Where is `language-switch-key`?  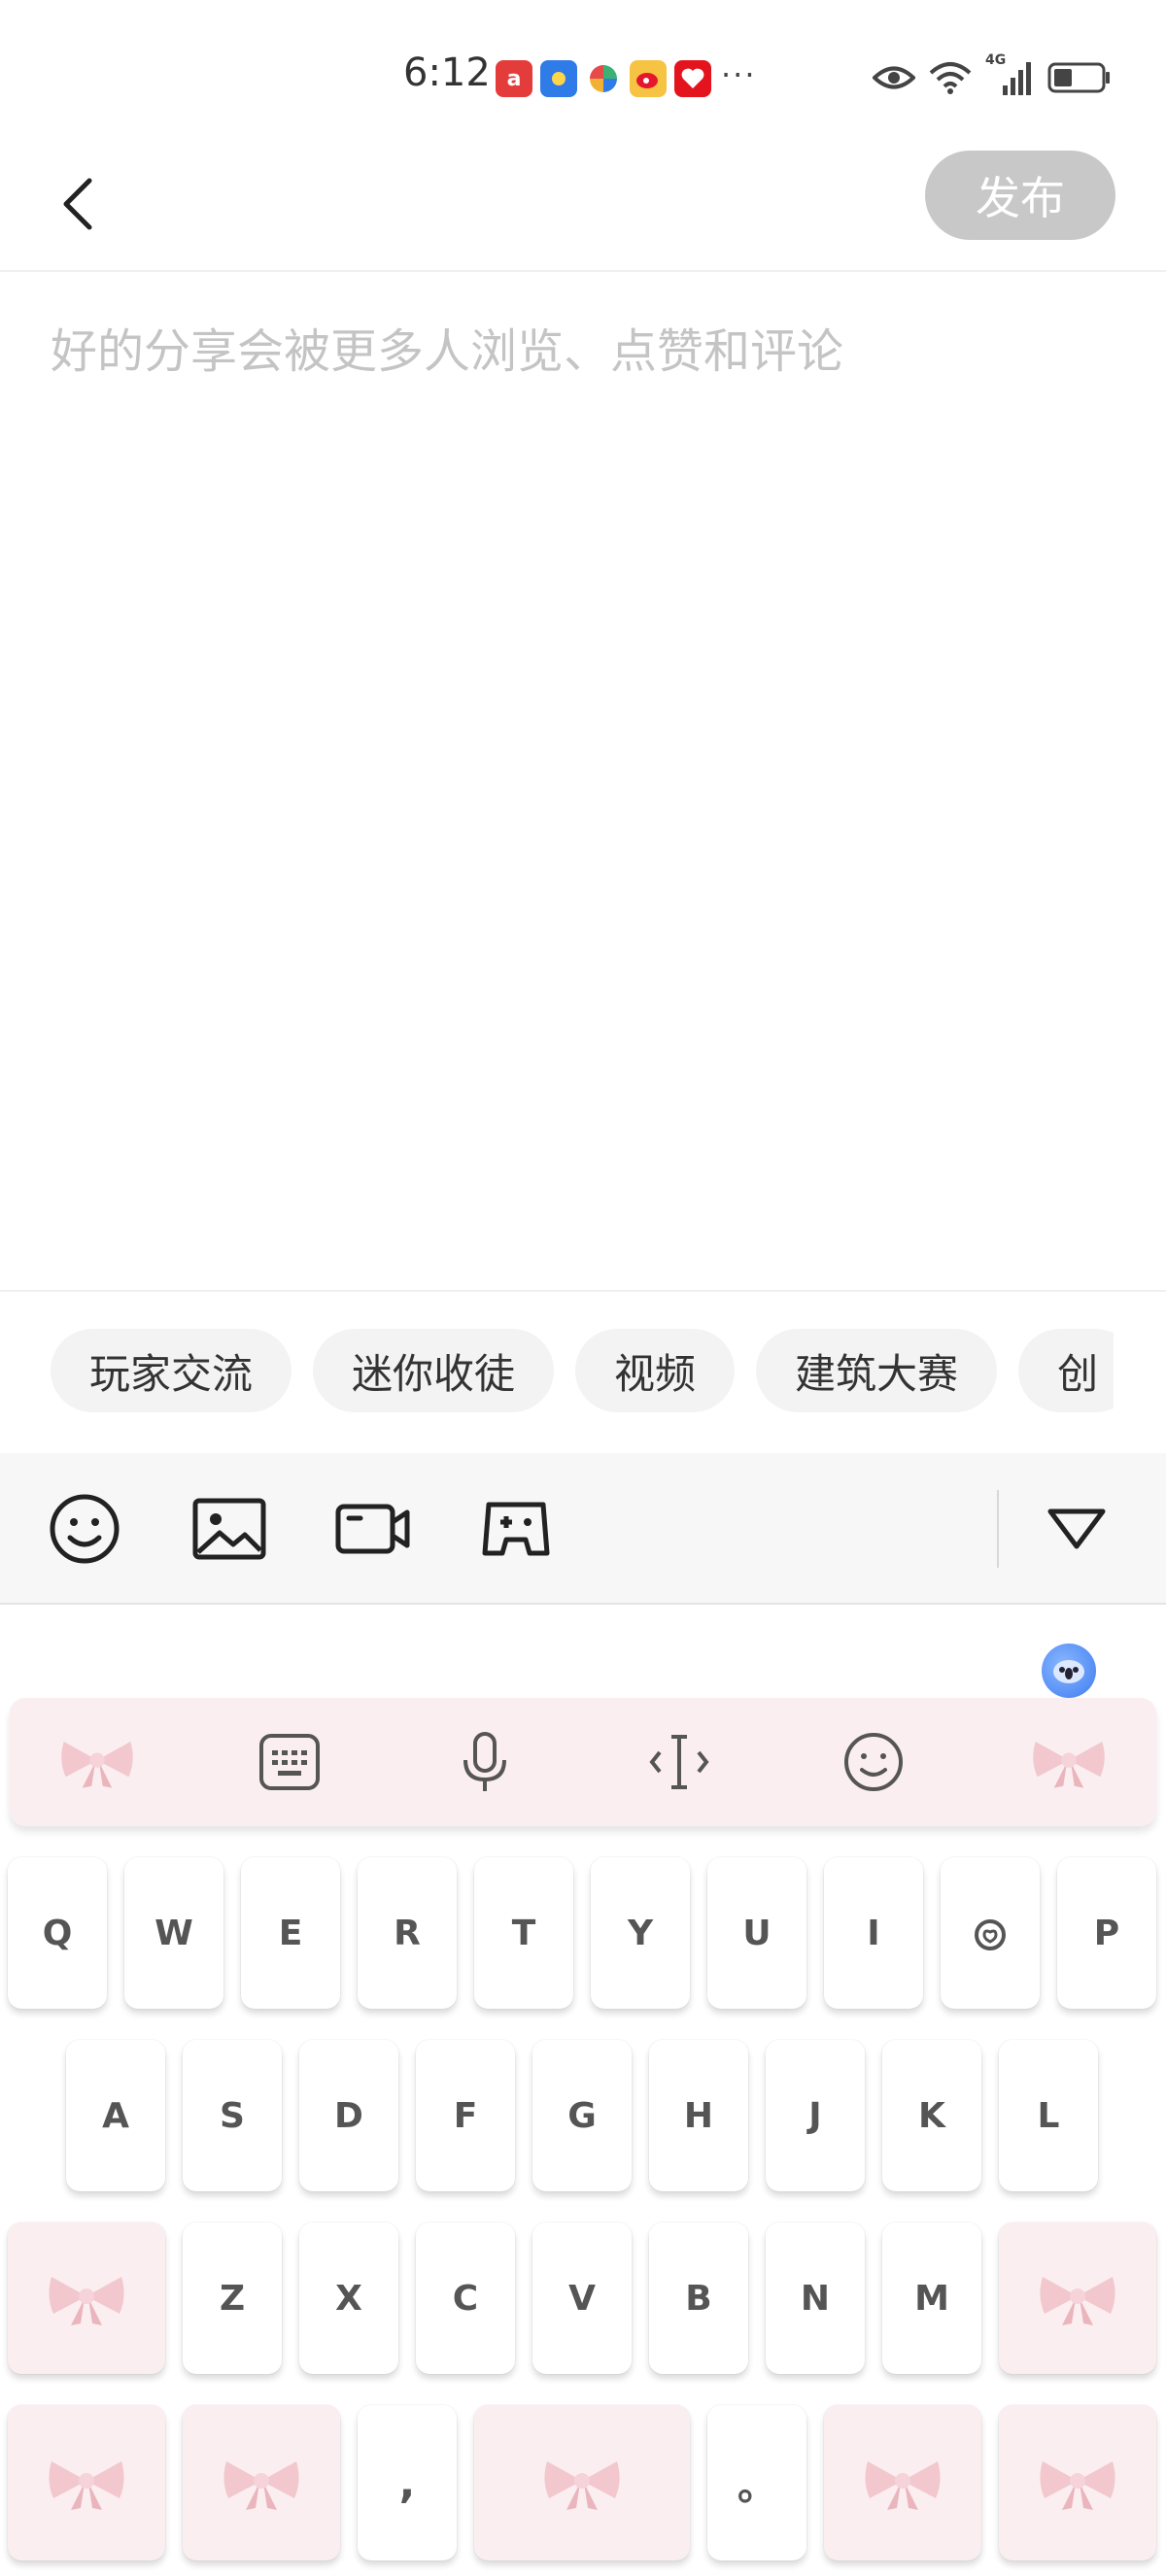 language-switch-key is located at coordinates (902, 2482).